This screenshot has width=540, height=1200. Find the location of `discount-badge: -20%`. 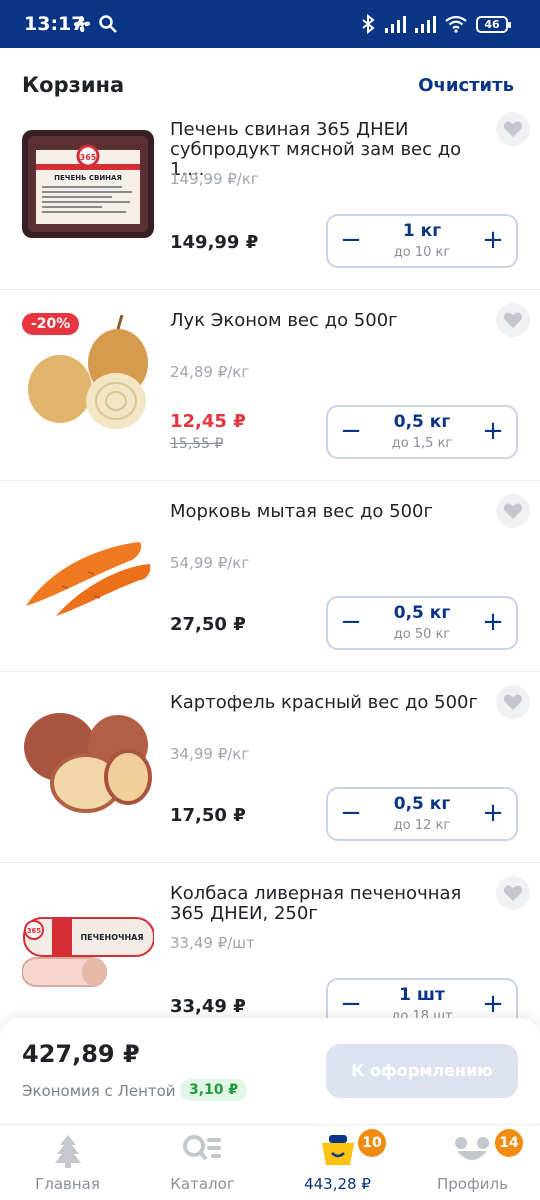

discount-badge: -20% is located at coordinates (51, 324).